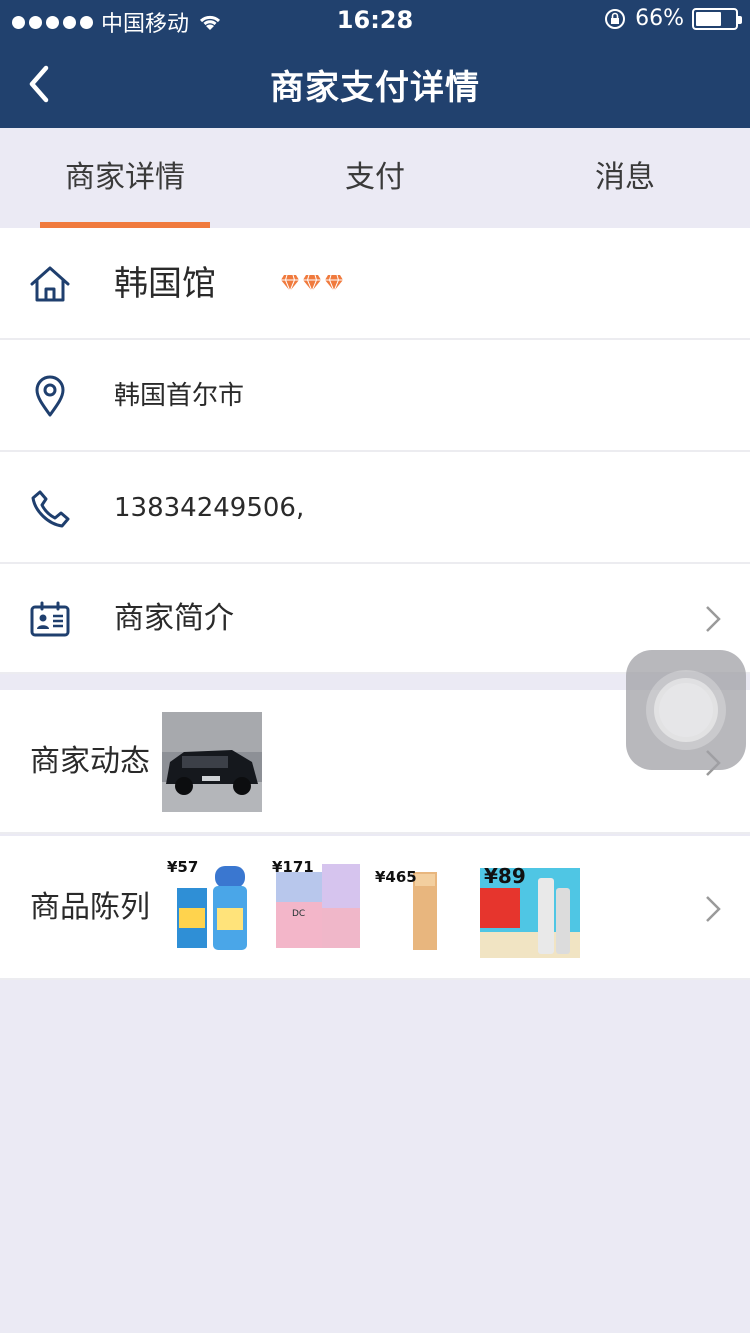 This screenshot has height=1333, width=750. What do you see at coordinates (212, 762) in the screenshot?
I see `news-thumbnail` at bounding box center [212, 762].